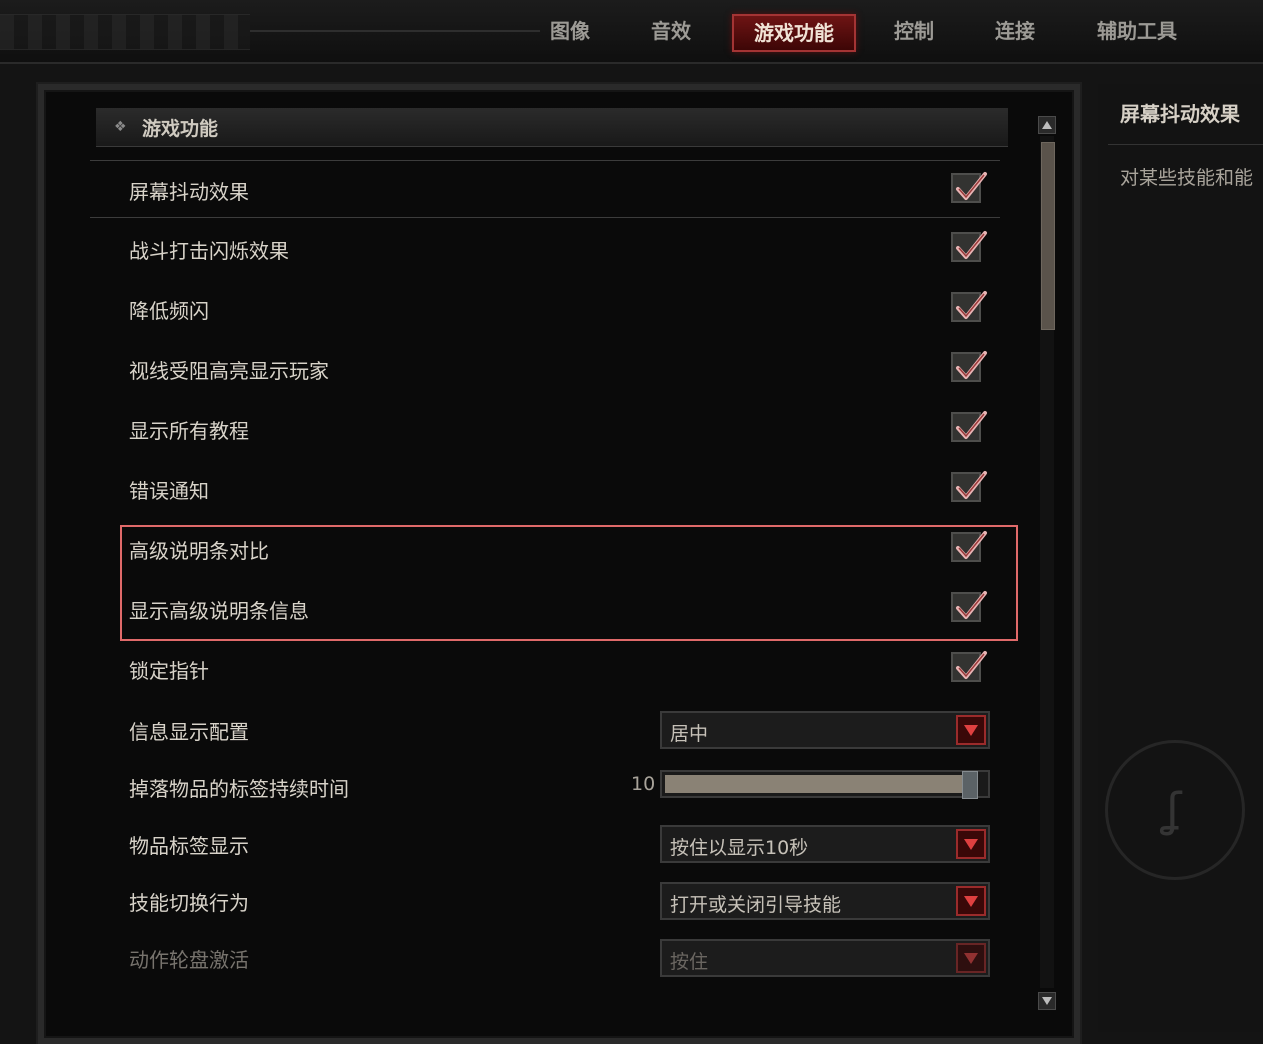  I want to click on checkbox-error-notifications, so click(969, 486).